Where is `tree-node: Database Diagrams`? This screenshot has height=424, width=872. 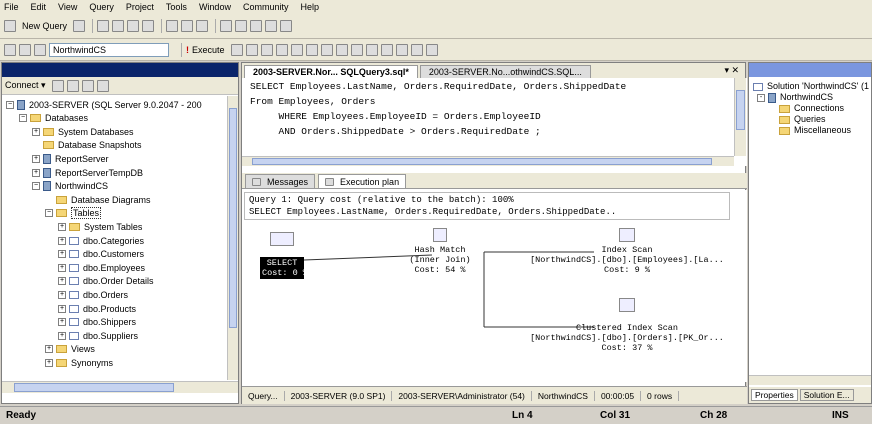
tree-node: Database Diagrams is located at coordinates (98, 199).